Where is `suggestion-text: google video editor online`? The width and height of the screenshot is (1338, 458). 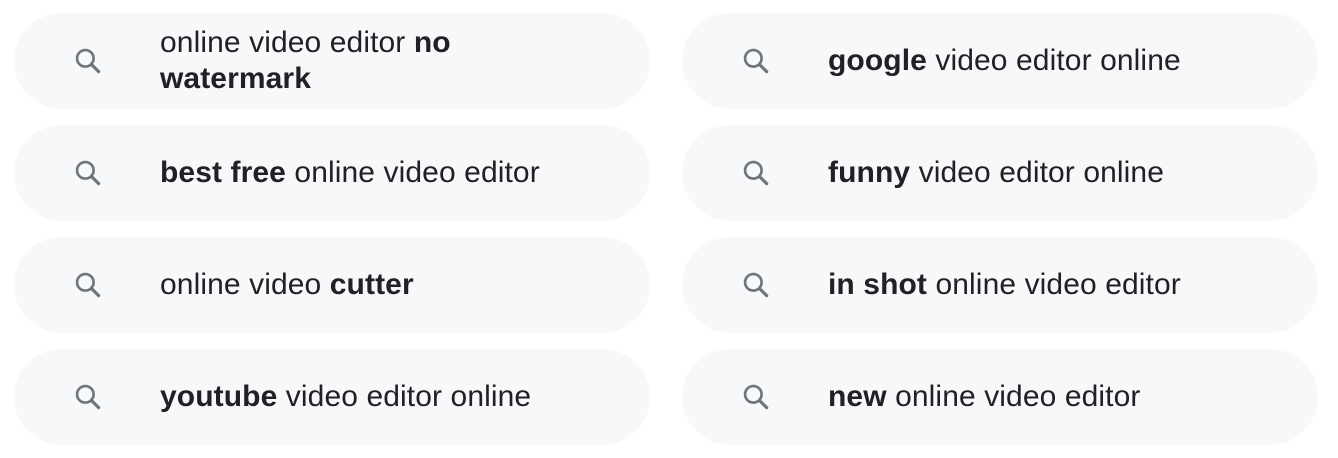
suggestion-text: google video editor online is located at coordinates (1004, 60).